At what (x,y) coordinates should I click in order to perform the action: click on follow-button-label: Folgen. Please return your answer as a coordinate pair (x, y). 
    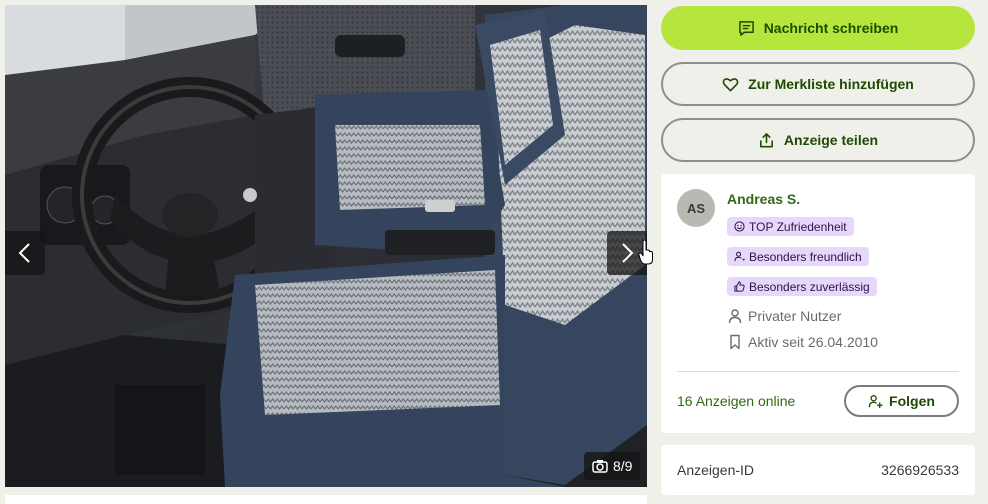
    Looking at the image, I should click on (912, 401).